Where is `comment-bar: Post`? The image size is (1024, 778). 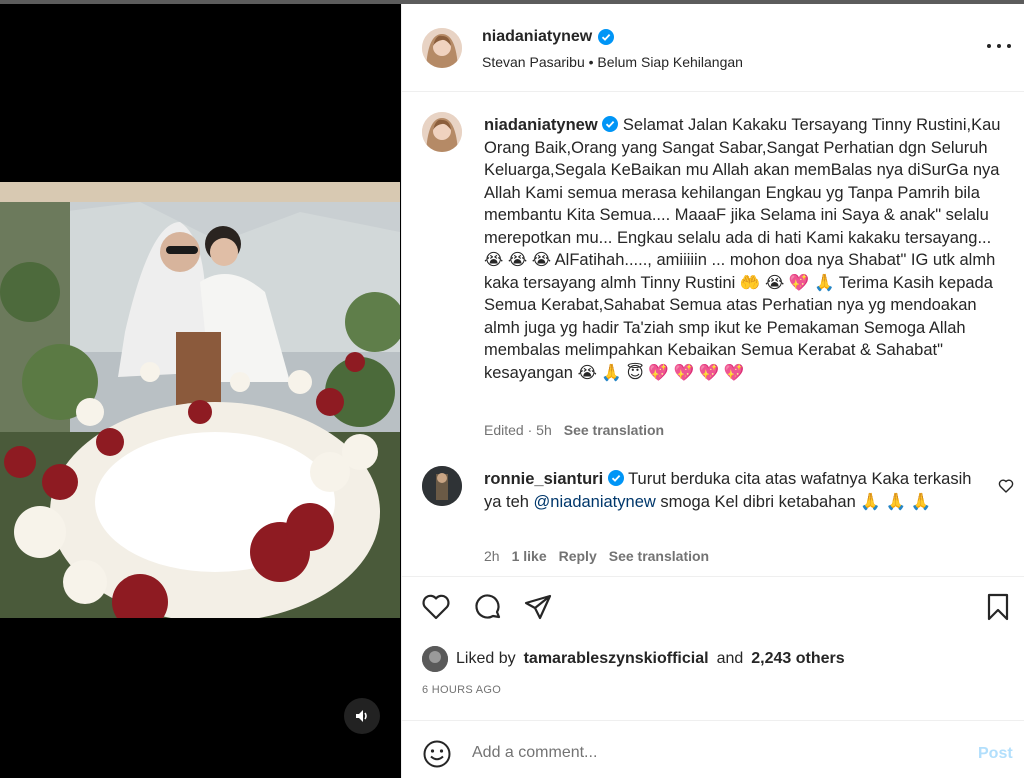
comment-bar: Post is located at coordinates (713, 749).